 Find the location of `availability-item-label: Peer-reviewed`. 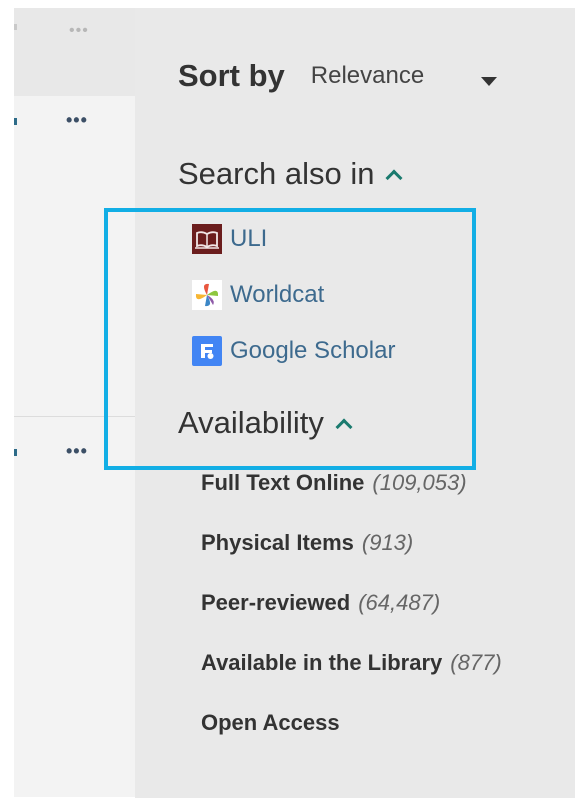

availability-item-label: Peer-reviewed is located at coordinates (276, 602).